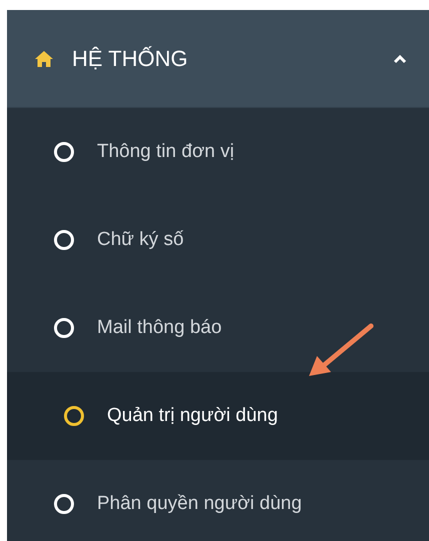  Describe the element at coordinates (218, 500) in the screenshot. I see `menu-item: Phân quyền người dùng` at that location.